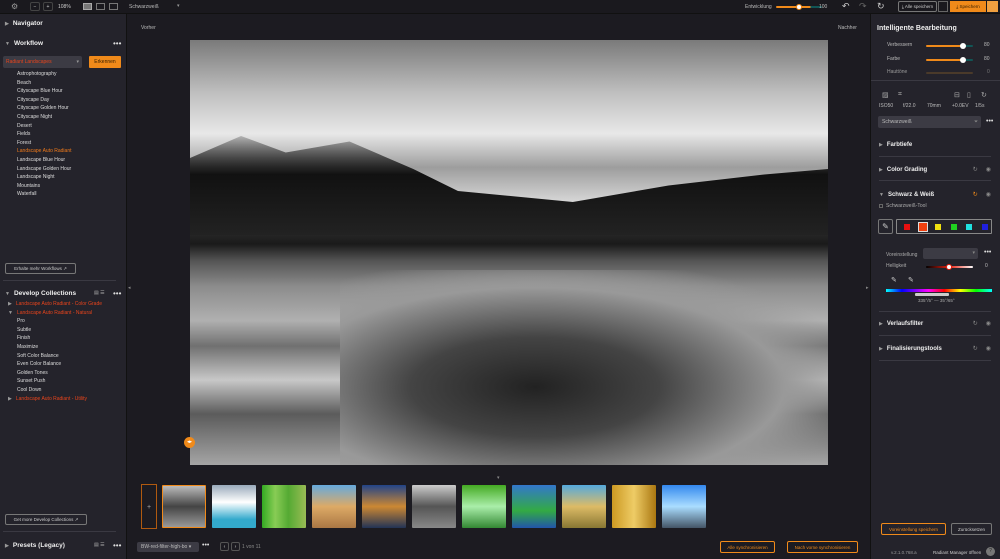  Describe the element at coordinates (846, 6) in the screenshot. I see `undo-icon: ↶` at that location.